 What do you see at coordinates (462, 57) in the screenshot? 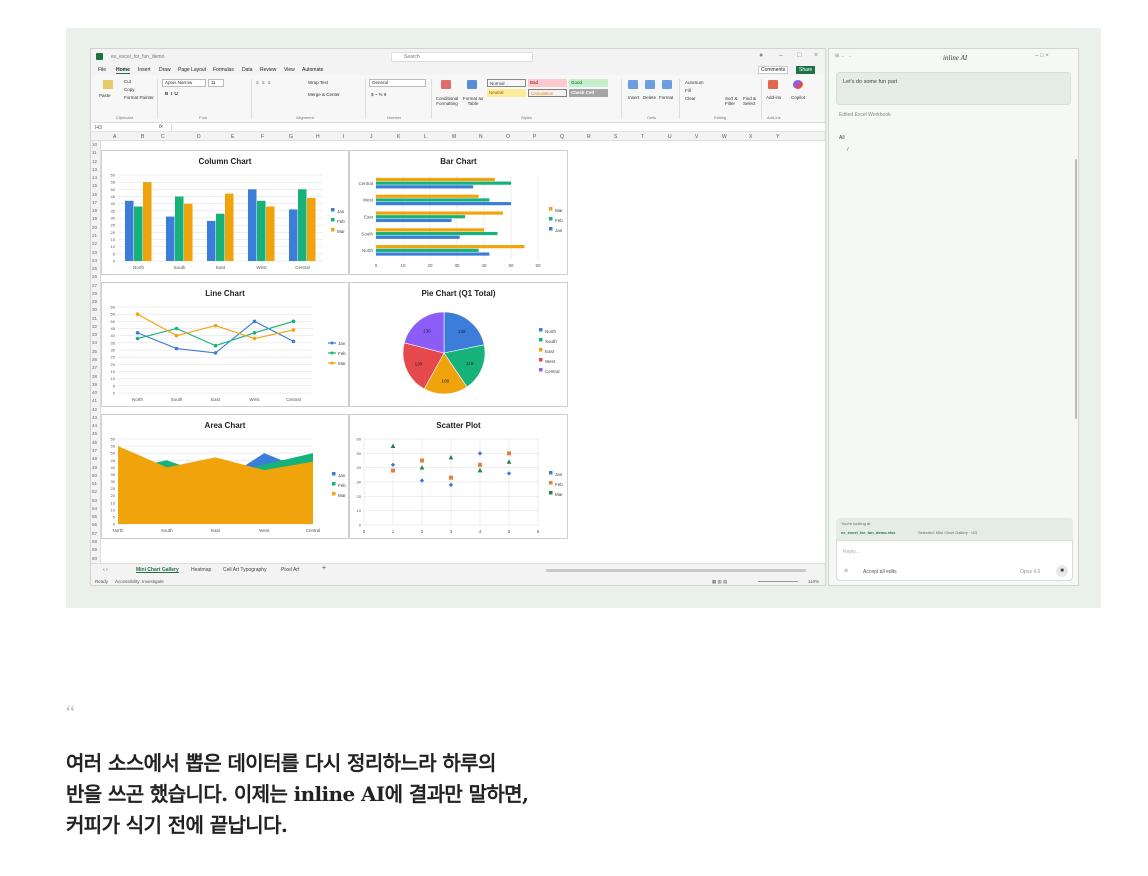
I see `search-input: Search` at bounding box center [462, 57].